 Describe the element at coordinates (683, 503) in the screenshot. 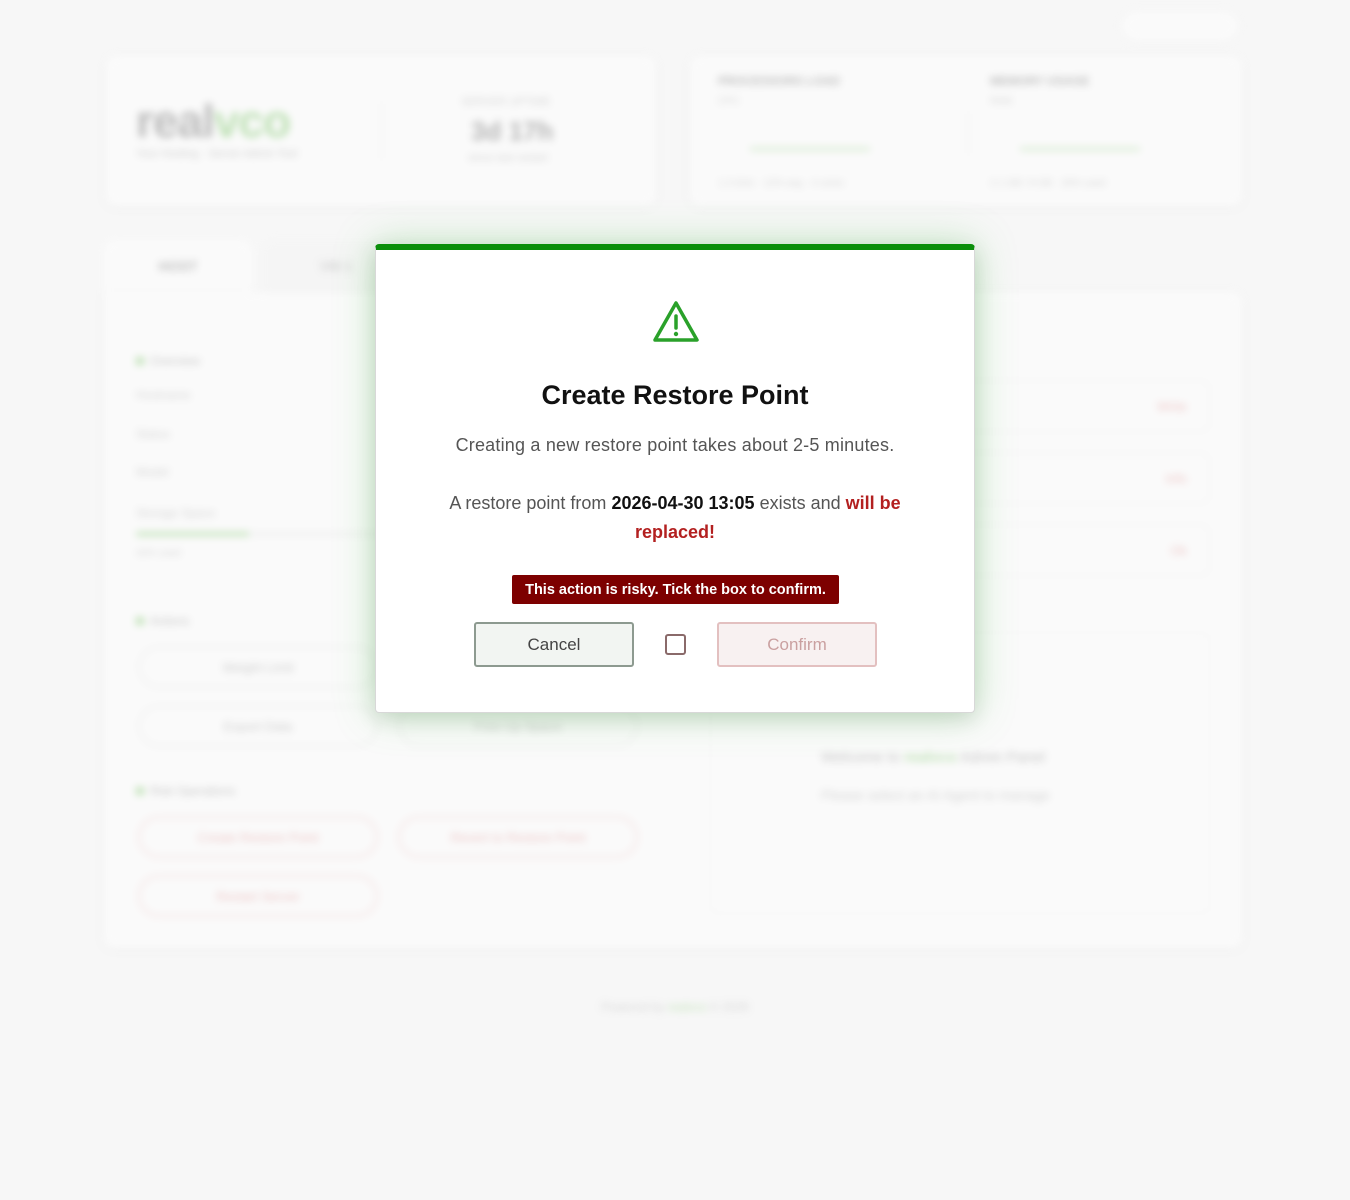

I see `existing-restore-date: 2026-04-30 13:05` at that location.